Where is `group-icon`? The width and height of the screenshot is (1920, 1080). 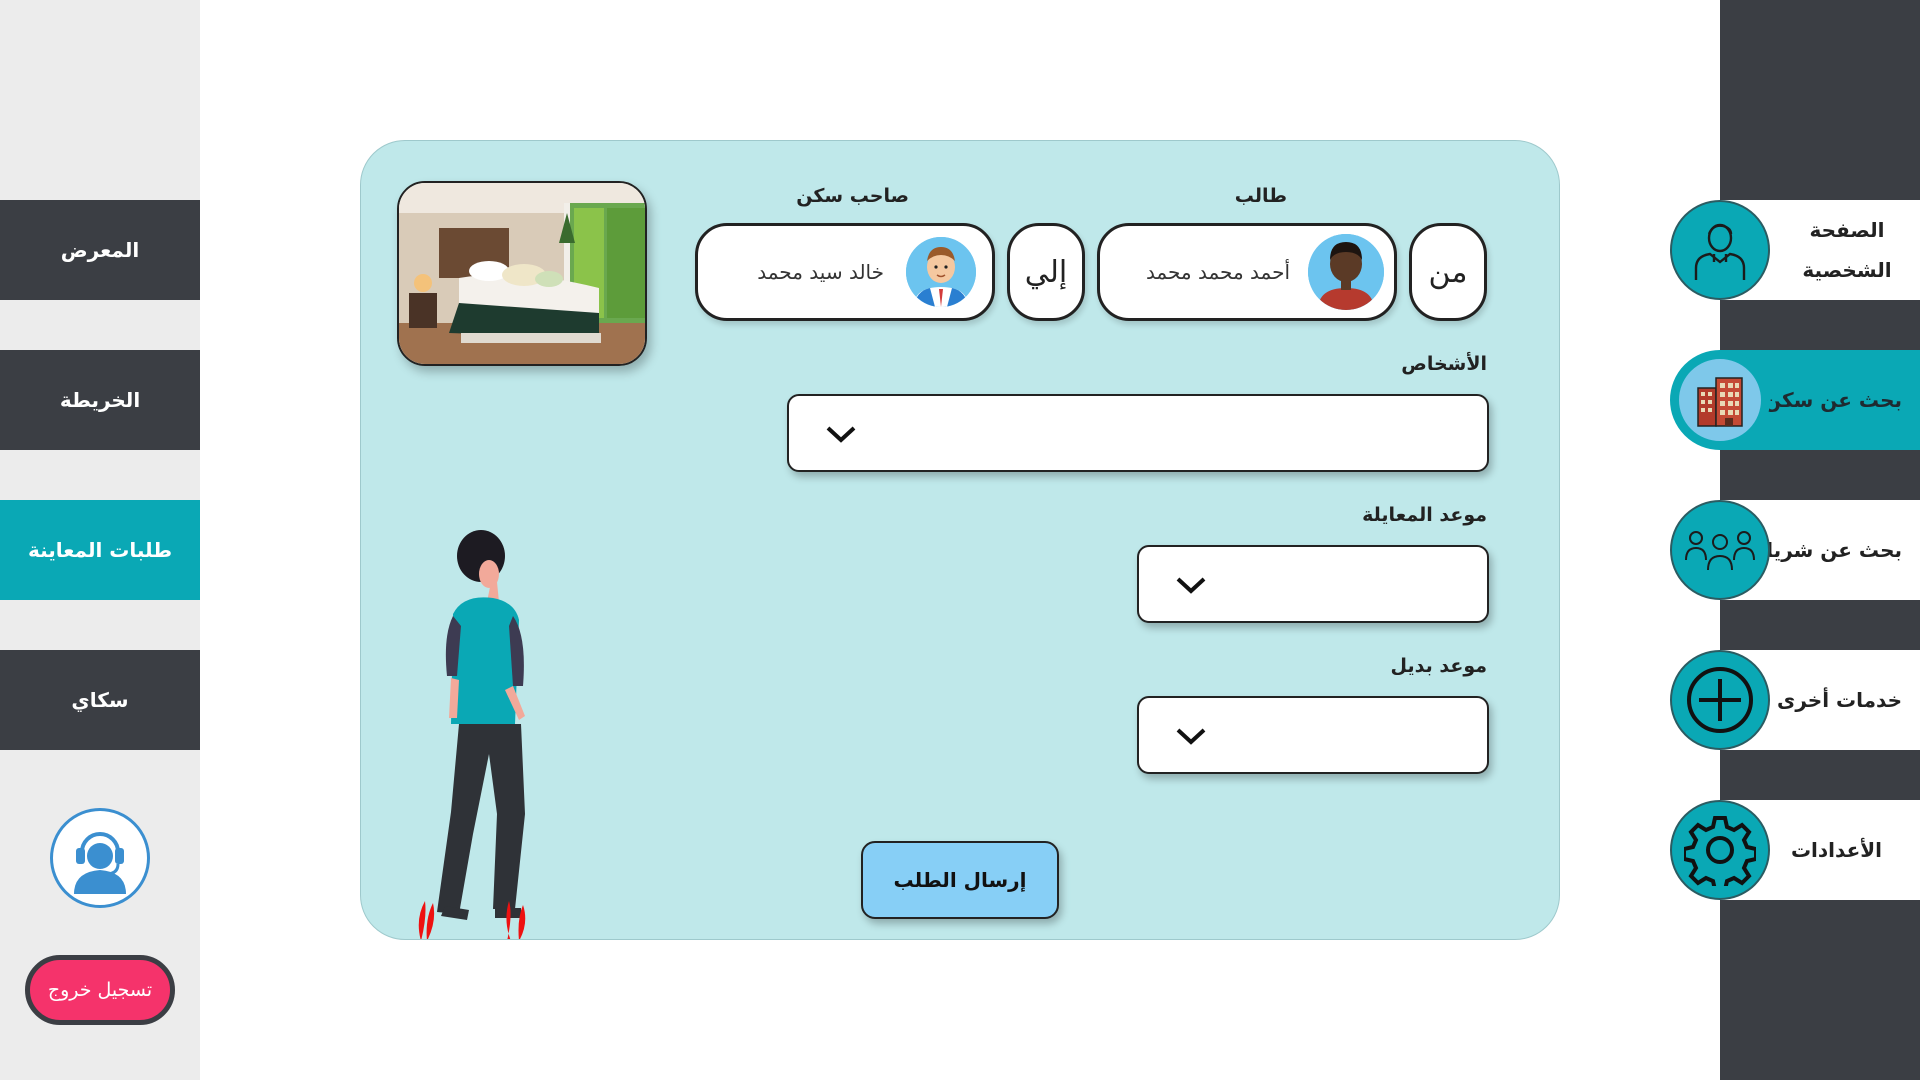 group-icon is located at coordinates (1720, 550).